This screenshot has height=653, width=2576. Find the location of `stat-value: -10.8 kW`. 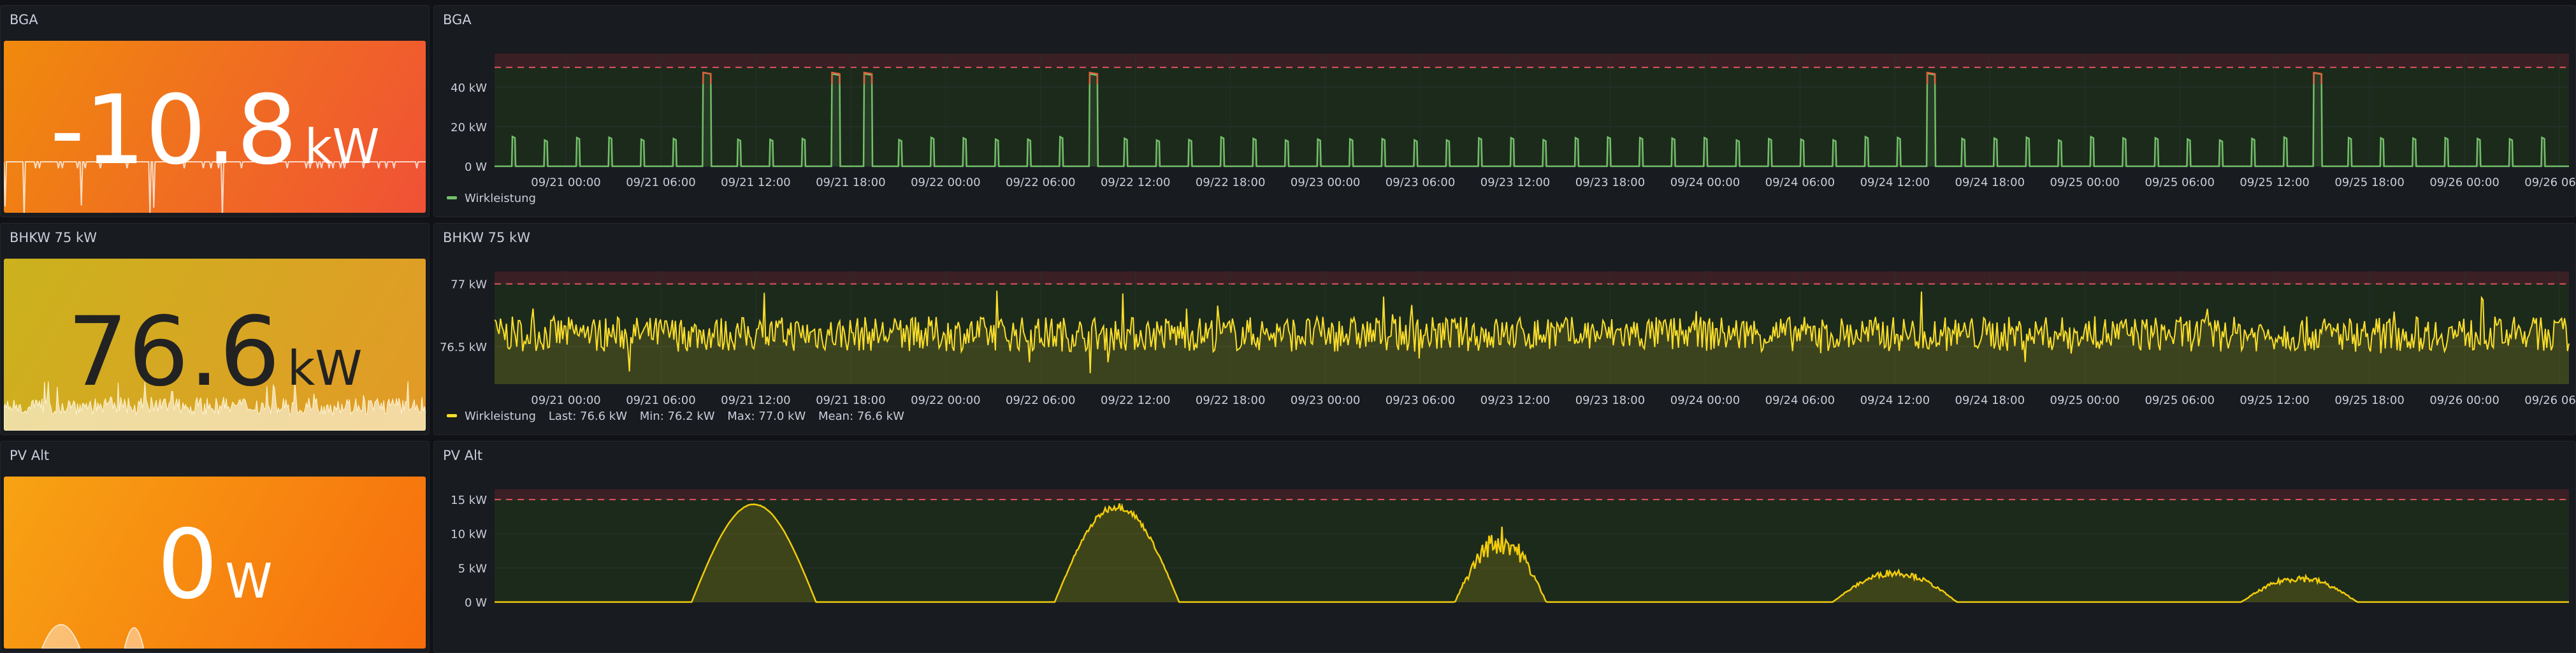

stat-value: -10.8 kW is located at coordinates (215, 130).